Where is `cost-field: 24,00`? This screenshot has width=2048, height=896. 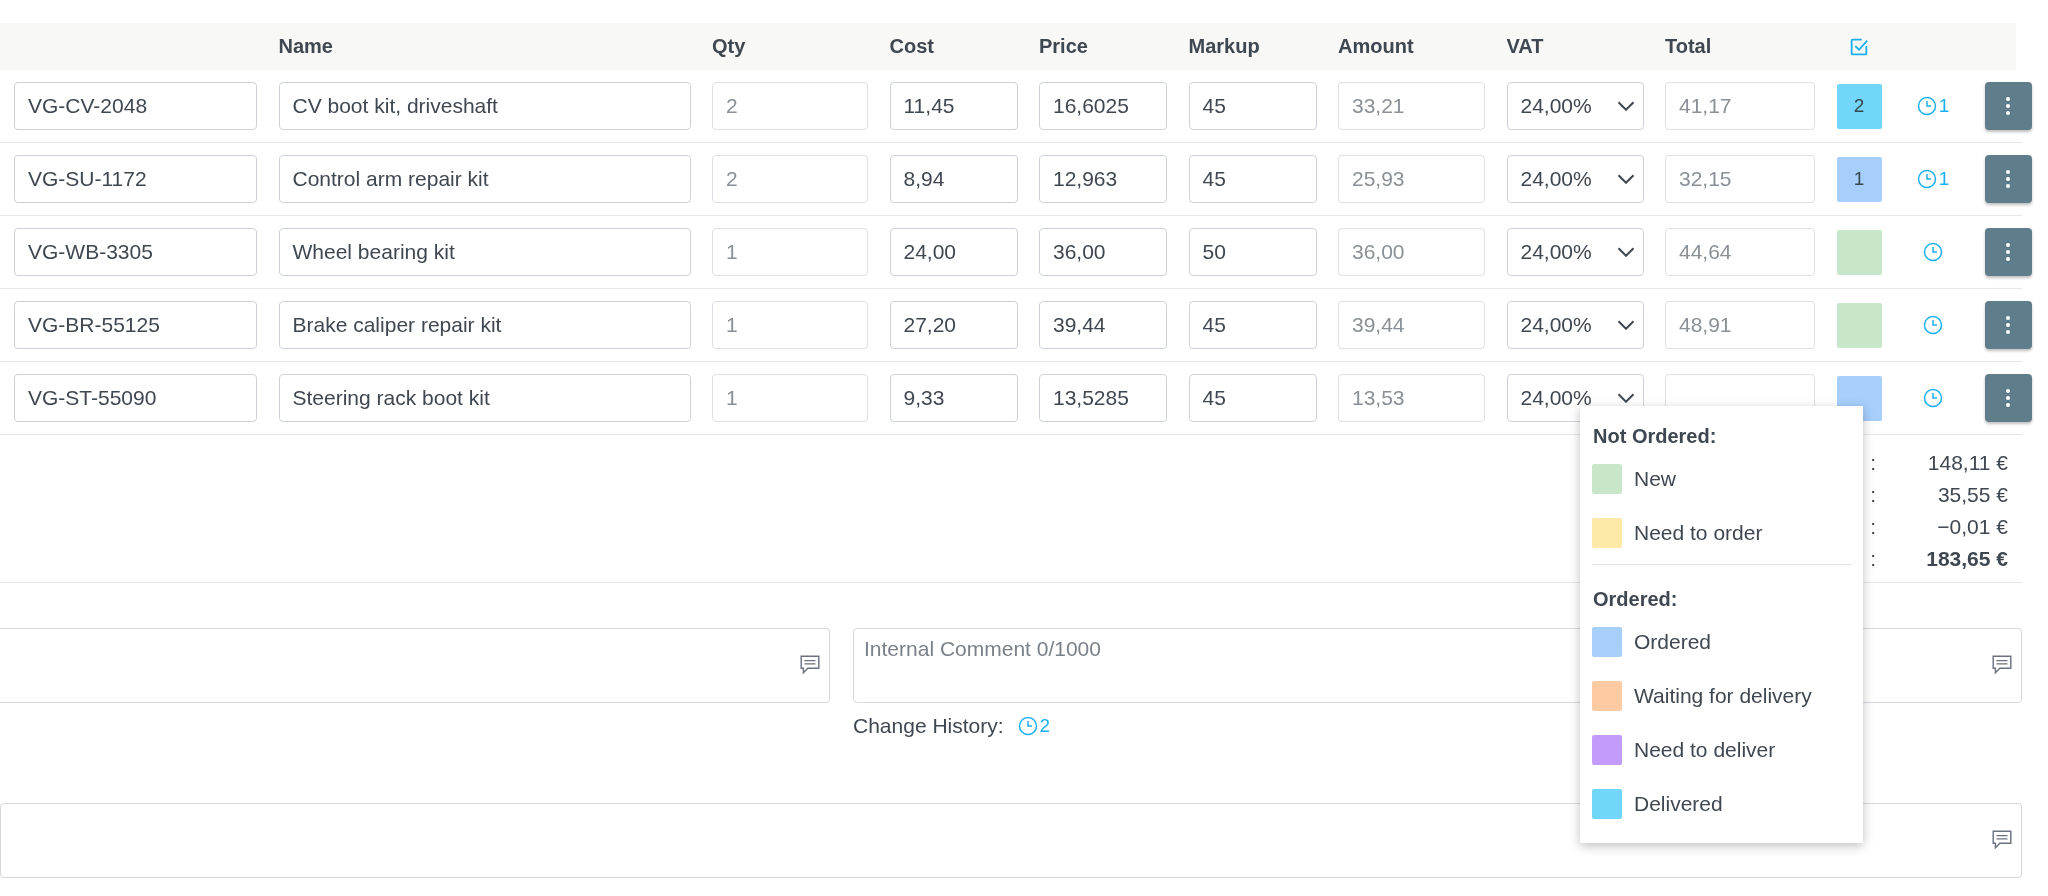
cost-field: 24,00 is located at coordinates (953, 252).